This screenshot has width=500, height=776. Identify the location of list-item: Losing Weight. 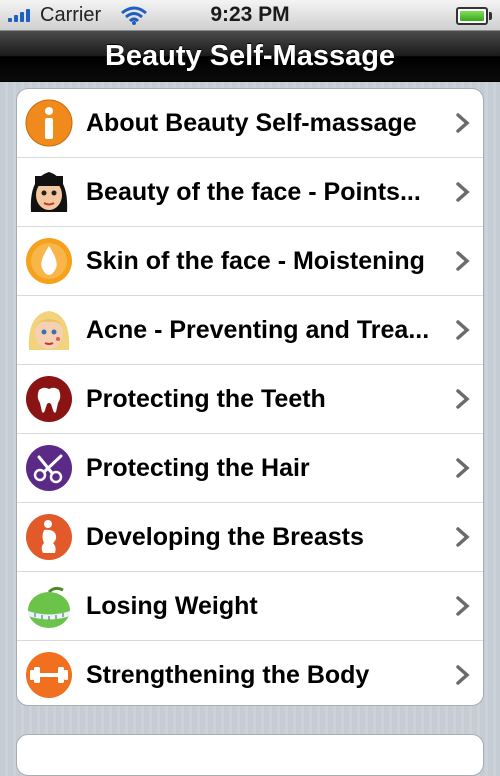
(250, 606).